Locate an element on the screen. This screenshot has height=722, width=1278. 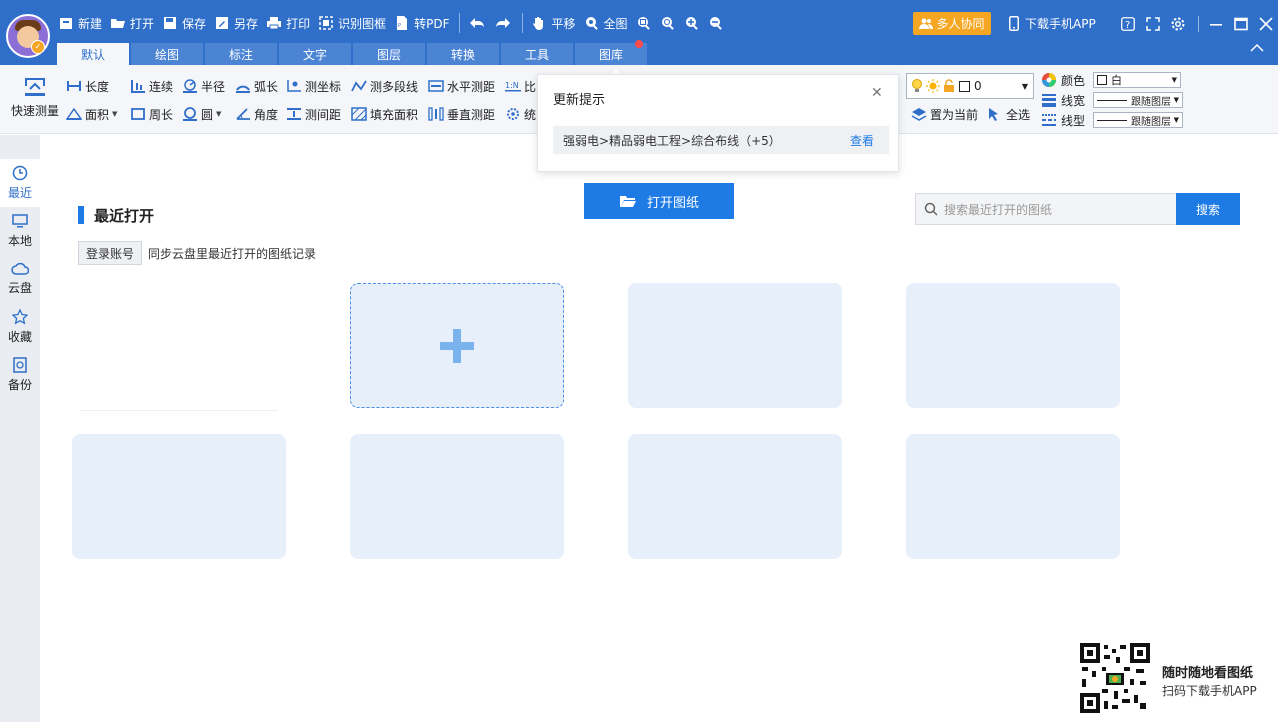
search-button: 搜索 is located at coordinates (1208, 209).